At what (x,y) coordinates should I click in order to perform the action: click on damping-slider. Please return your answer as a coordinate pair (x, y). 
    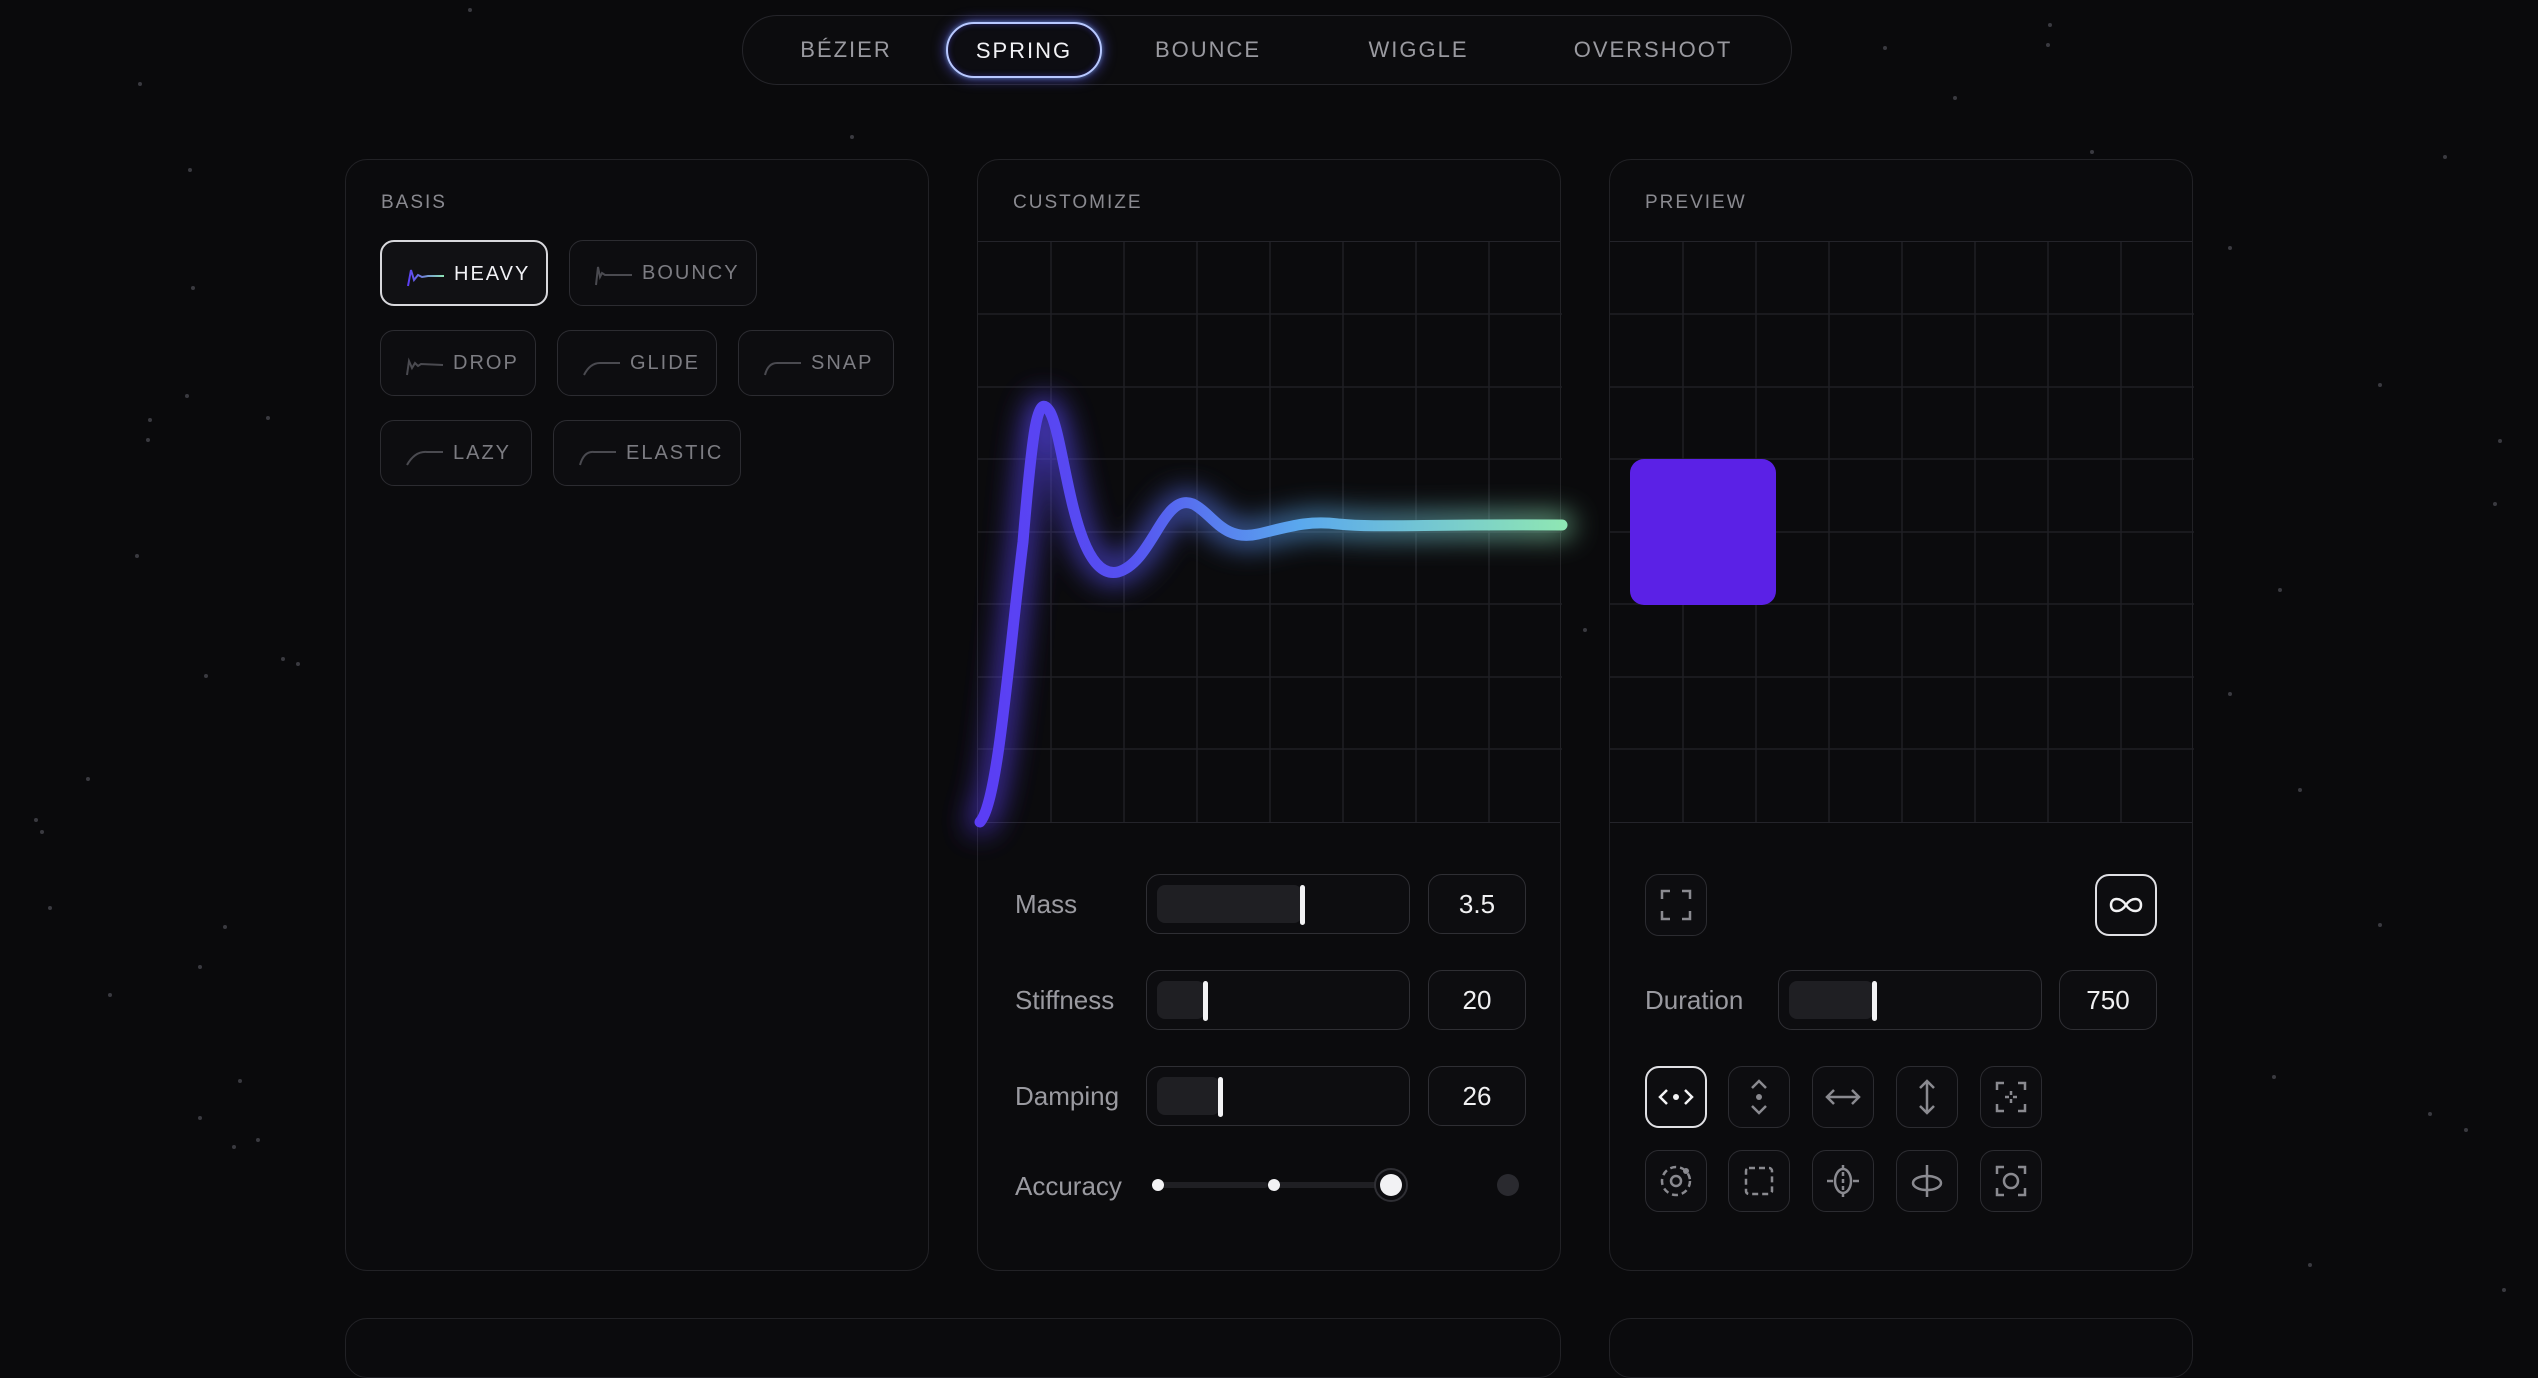
    Looking at the image, I should click on (1278, 1096).